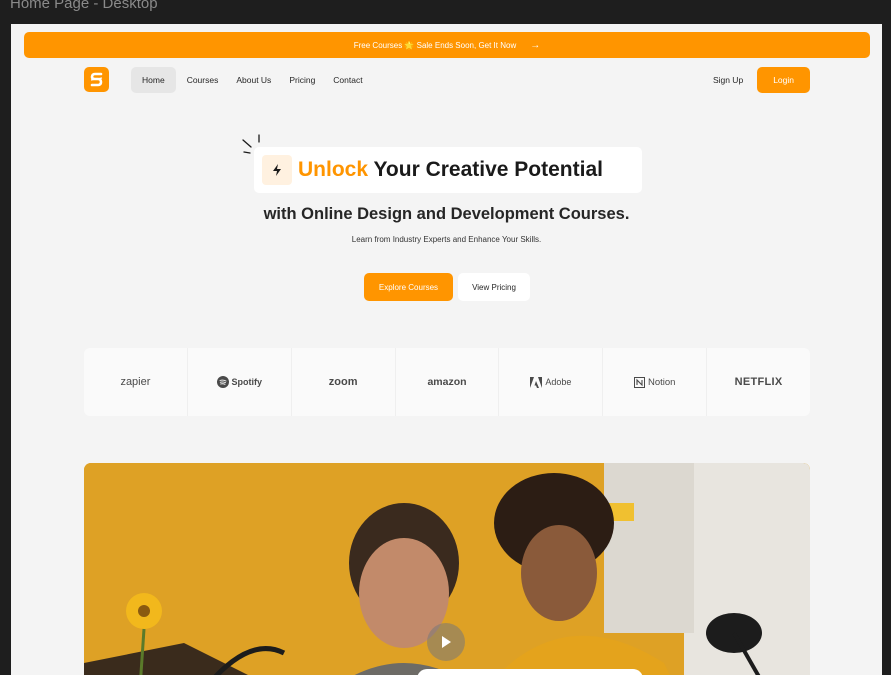  Describe the element at coordinates (222, 382) in the screenshot. I see `spotify-icon` at that location.